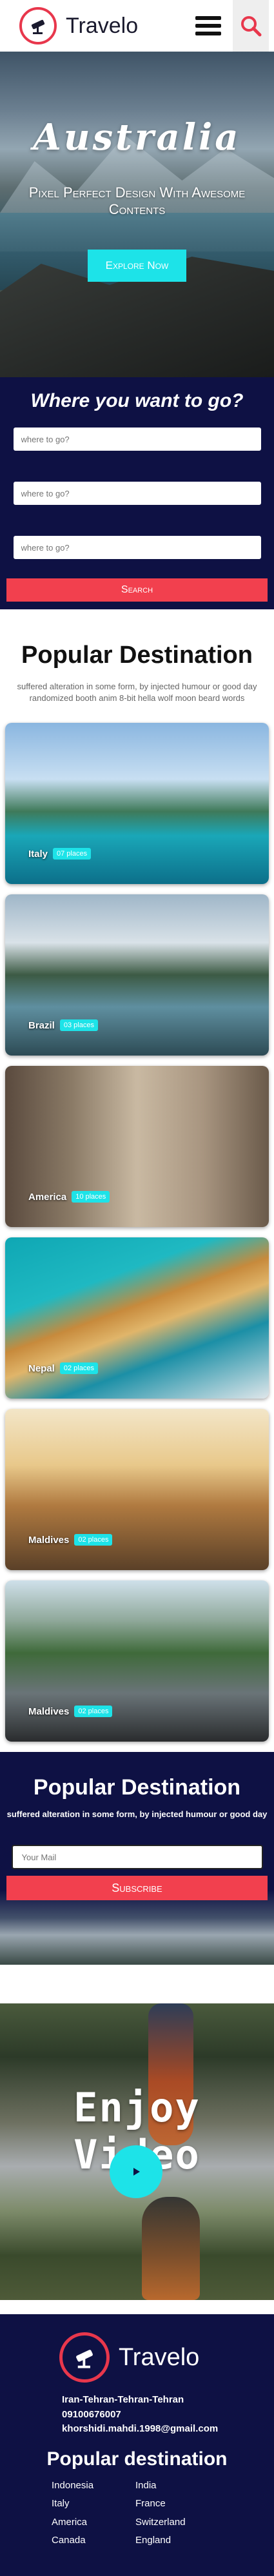 This screenshot has height=2576, width=274. What do you see at coordinates (177, 2504) in the screenshot?
I see `footer-link-france: France` at bounding box center [177, 2504].